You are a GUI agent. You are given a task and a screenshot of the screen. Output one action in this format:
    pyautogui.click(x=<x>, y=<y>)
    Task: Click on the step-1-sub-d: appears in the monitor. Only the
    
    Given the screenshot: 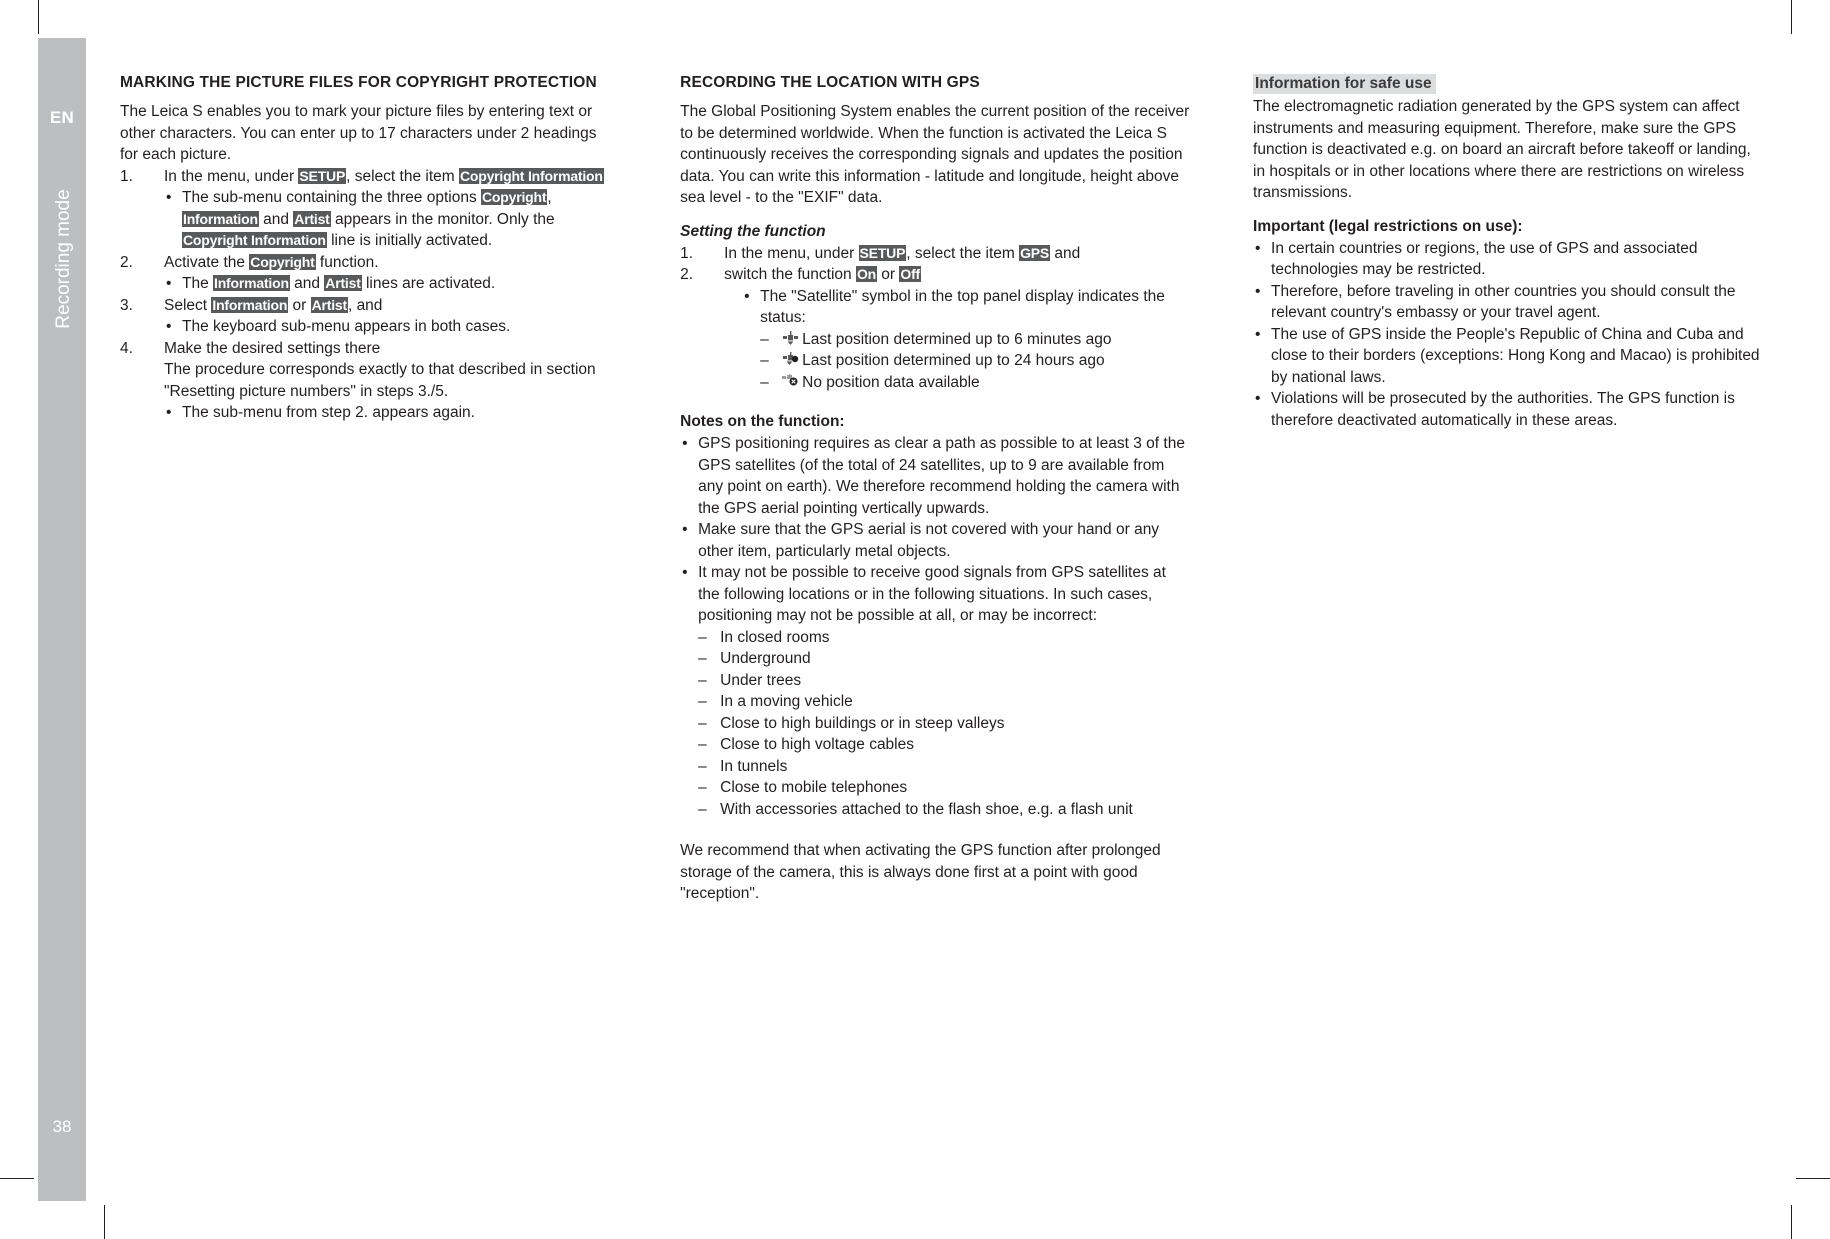 What is the action you would take?
    pyautogui.click(x=442, y=219)
    